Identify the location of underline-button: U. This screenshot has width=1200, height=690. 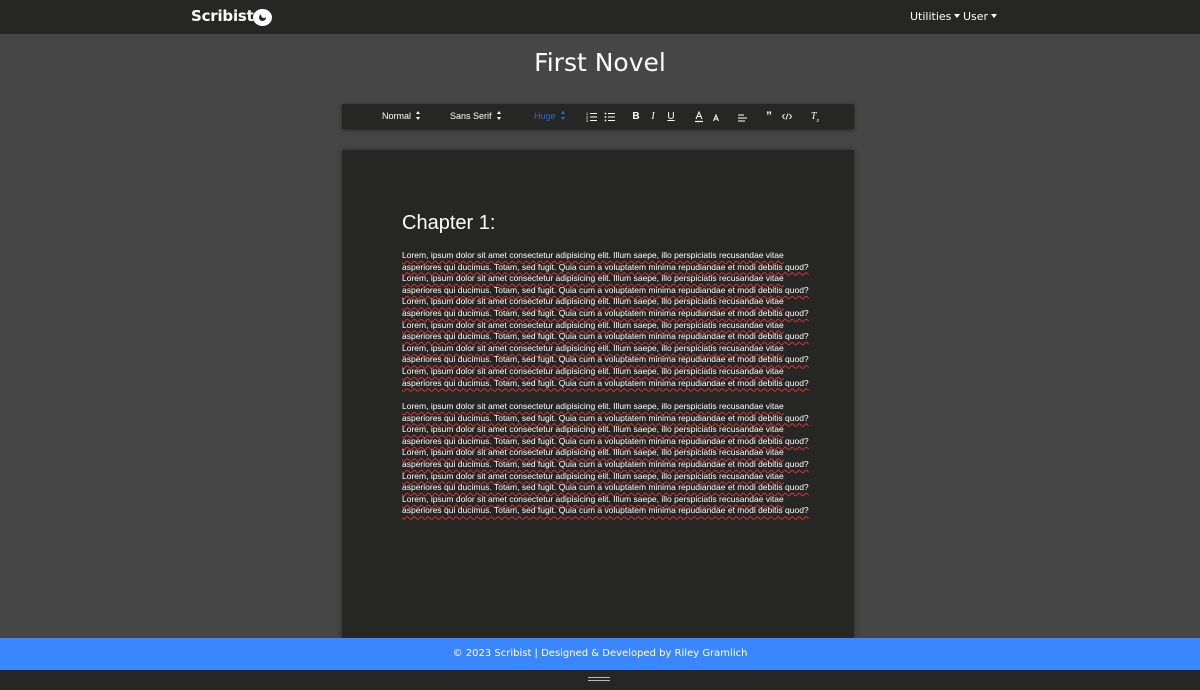
(671, 116).